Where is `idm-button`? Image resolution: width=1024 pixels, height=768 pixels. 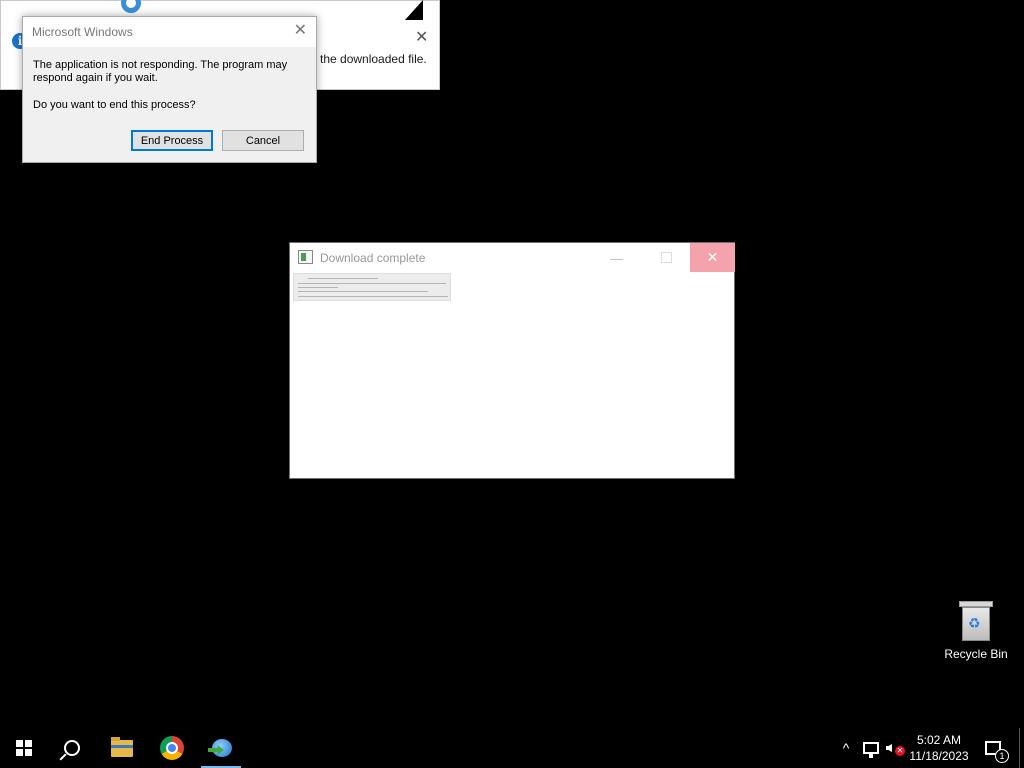 idm-button is located at coordinates (221, 748).